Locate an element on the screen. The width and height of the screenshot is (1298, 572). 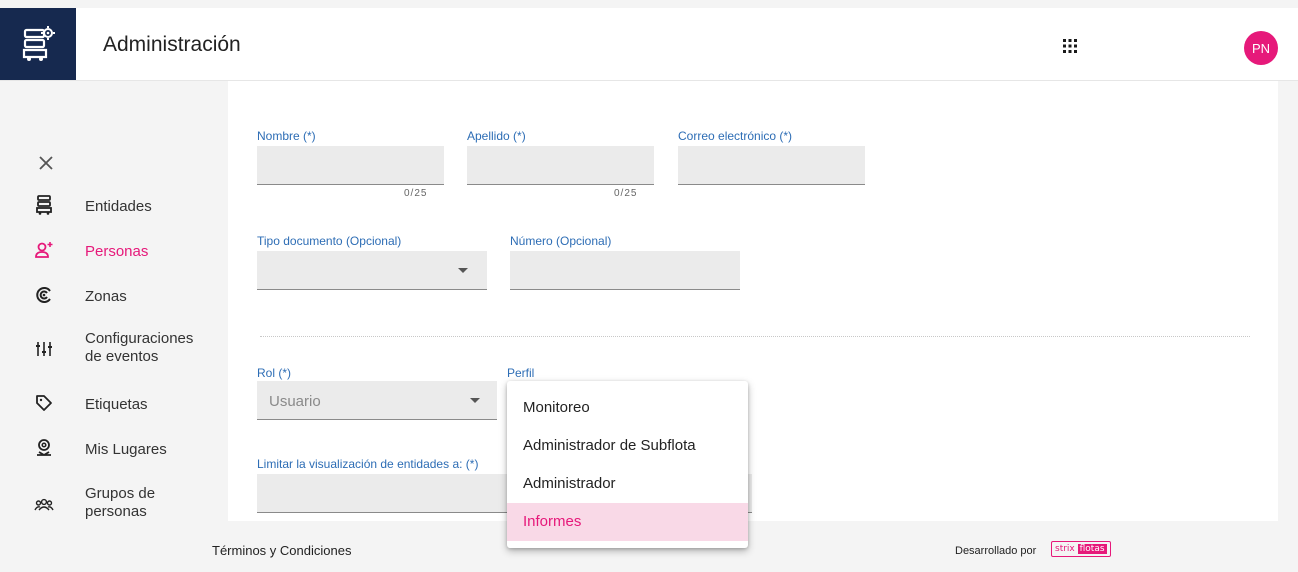
place-pin-icon is located at coordinates (44, 448).